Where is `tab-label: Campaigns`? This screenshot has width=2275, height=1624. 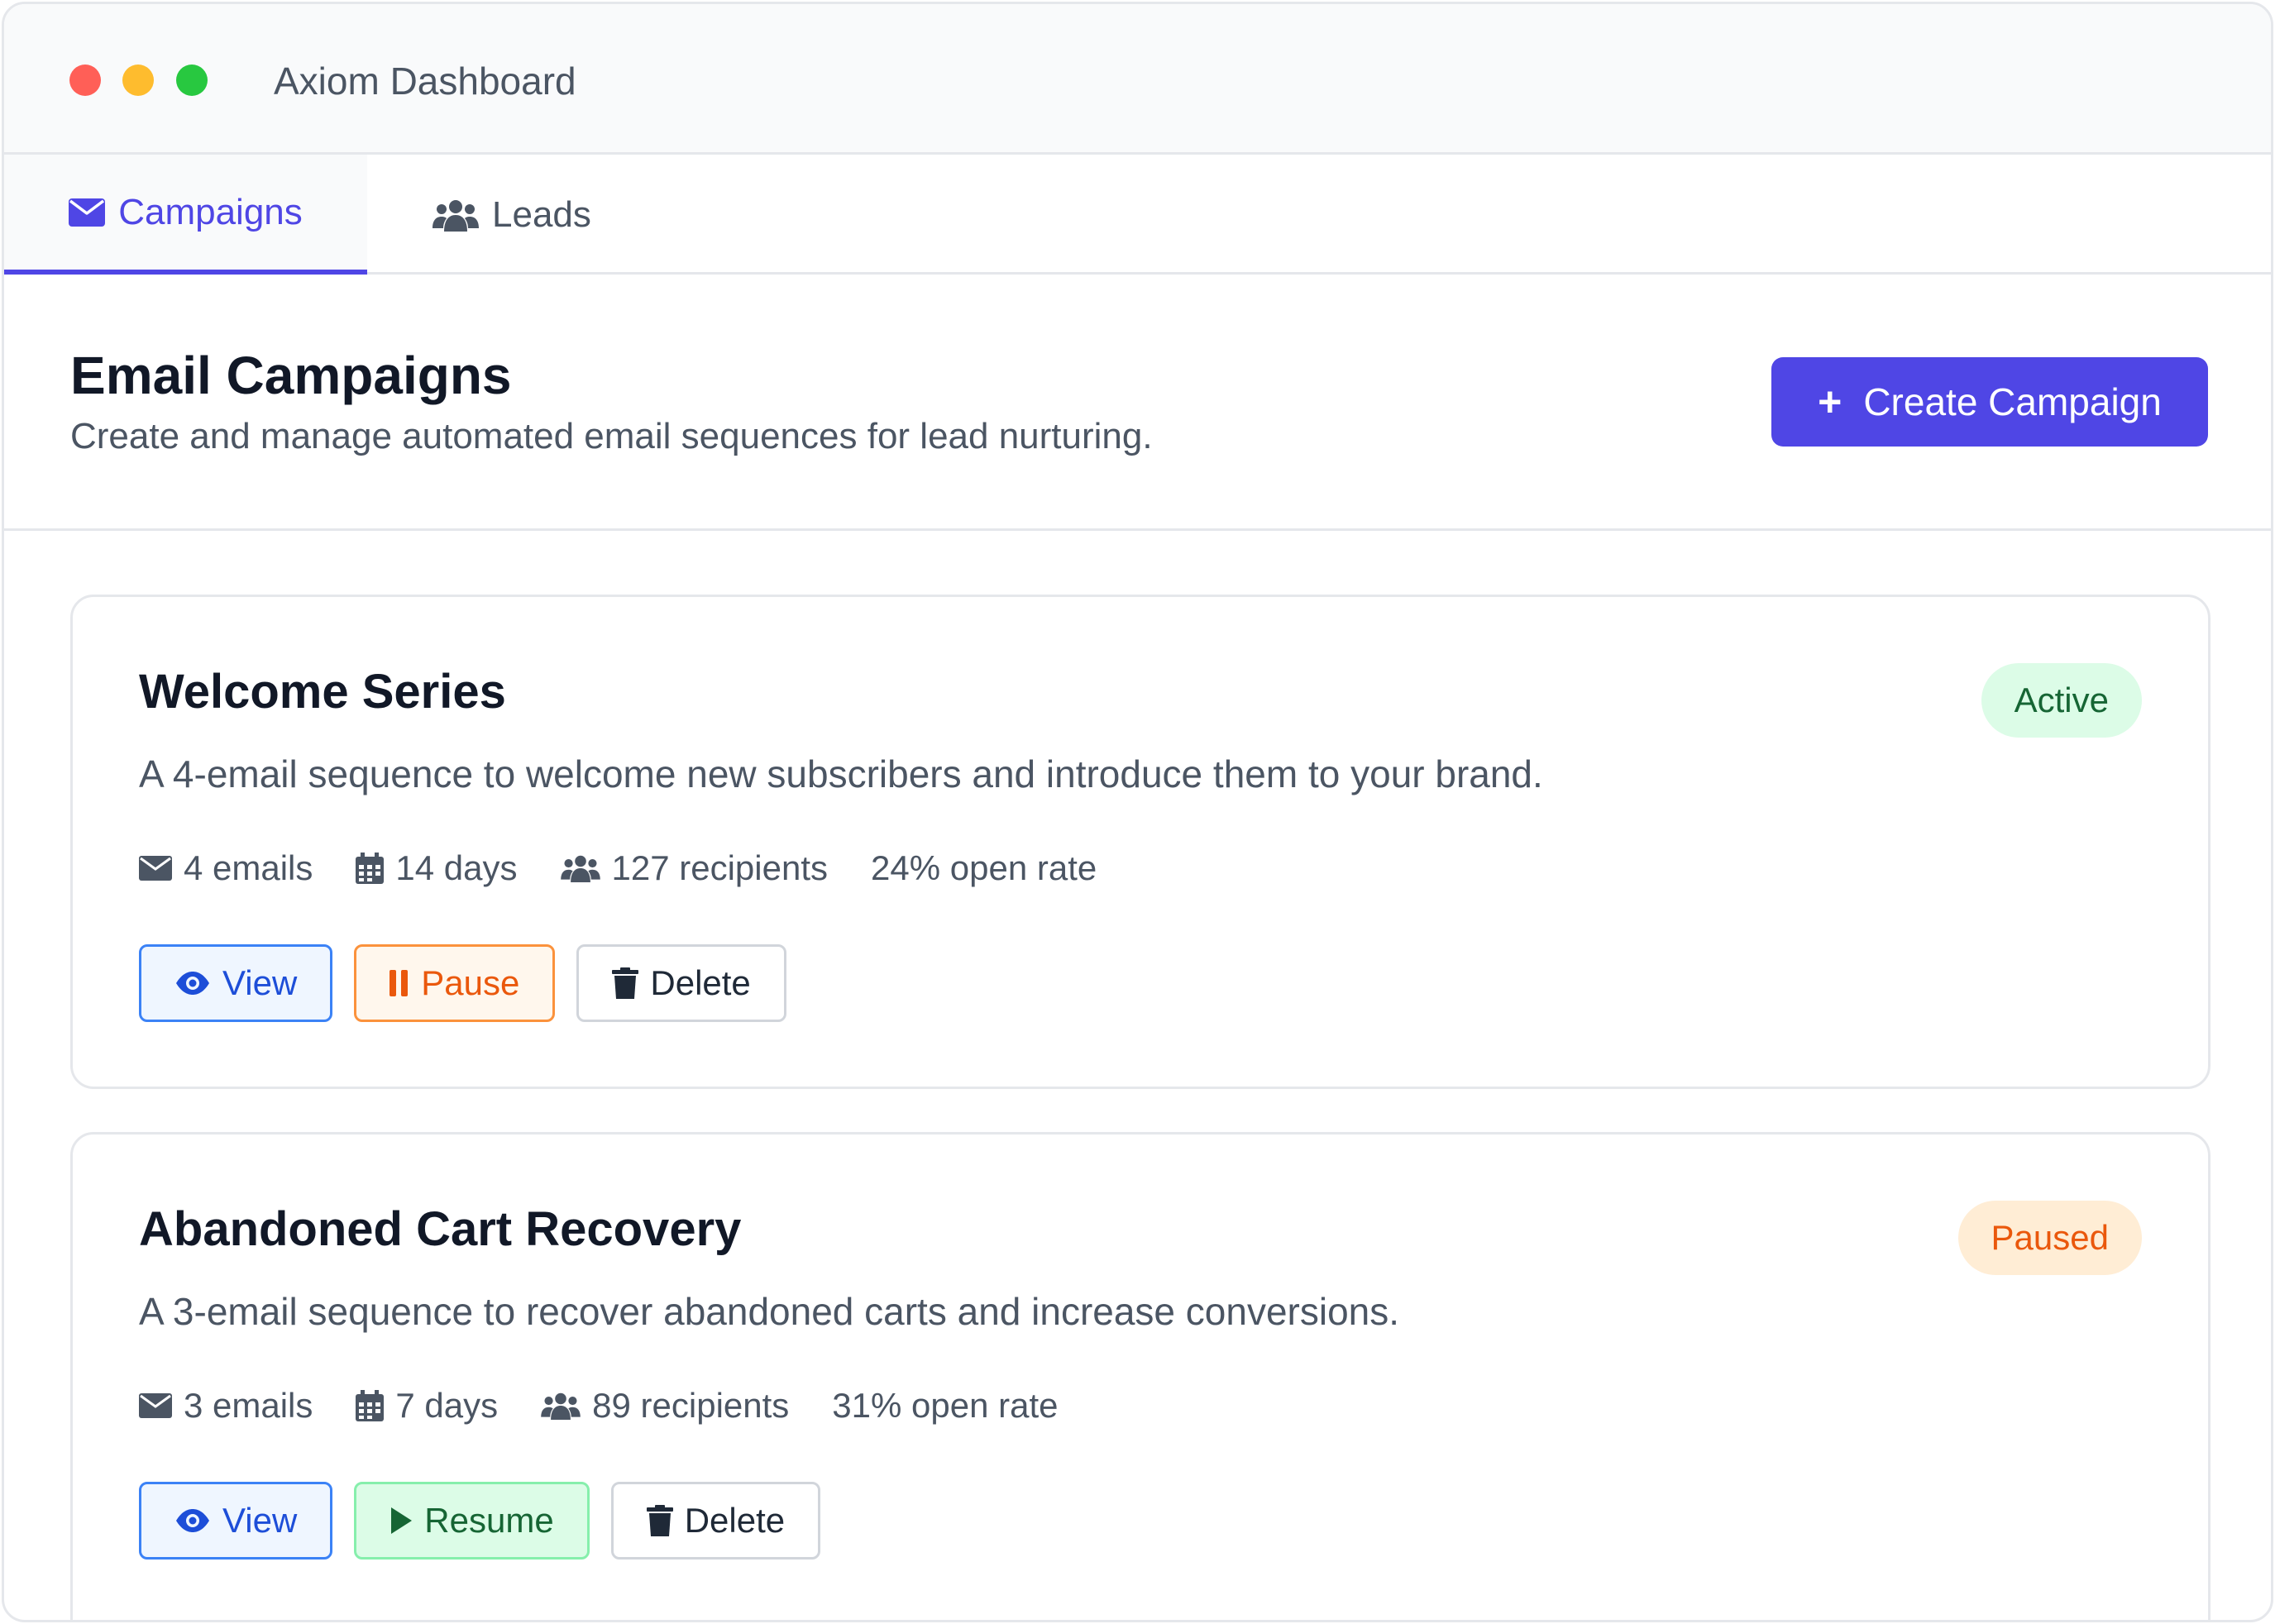 tab-label: Campaigns is located at coordinates (211, 212).